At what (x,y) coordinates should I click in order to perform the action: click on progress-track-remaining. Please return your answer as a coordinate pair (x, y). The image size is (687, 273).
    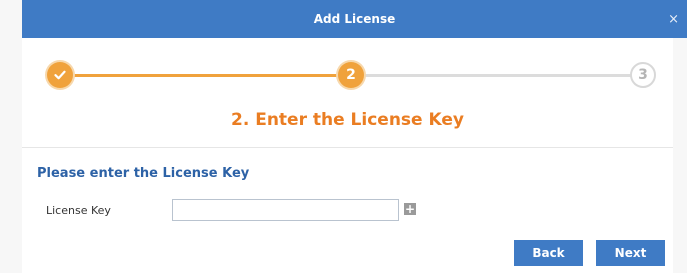
    Looking at the image, I should click on (497, 75).